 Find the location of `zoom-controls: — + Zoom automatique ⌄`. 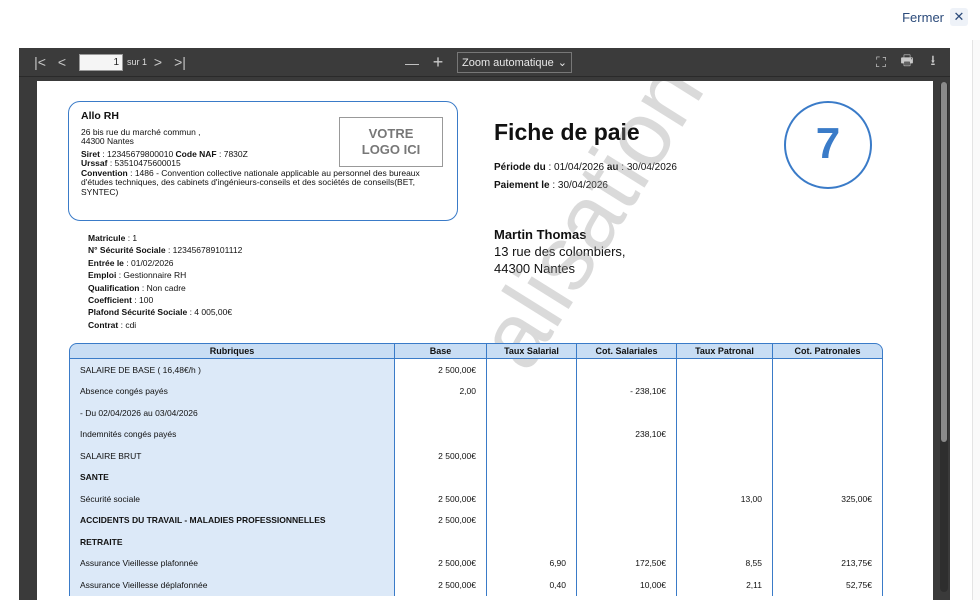

zoom-controls: — + Zoom automatique ⌄ is located at coordinates (486, 62).